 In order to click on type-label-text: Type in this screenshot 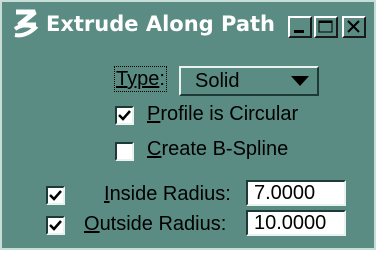, I will do `click(138, 79)`.